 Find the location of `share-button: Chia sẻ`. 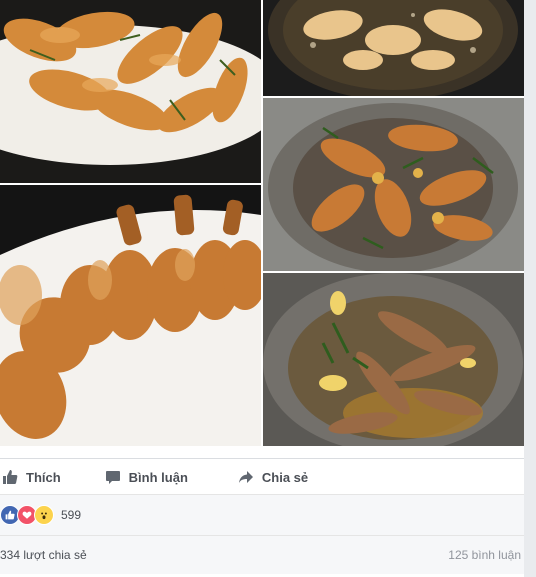

share-button: Chia sẻ is located at coordinates (277, 477).